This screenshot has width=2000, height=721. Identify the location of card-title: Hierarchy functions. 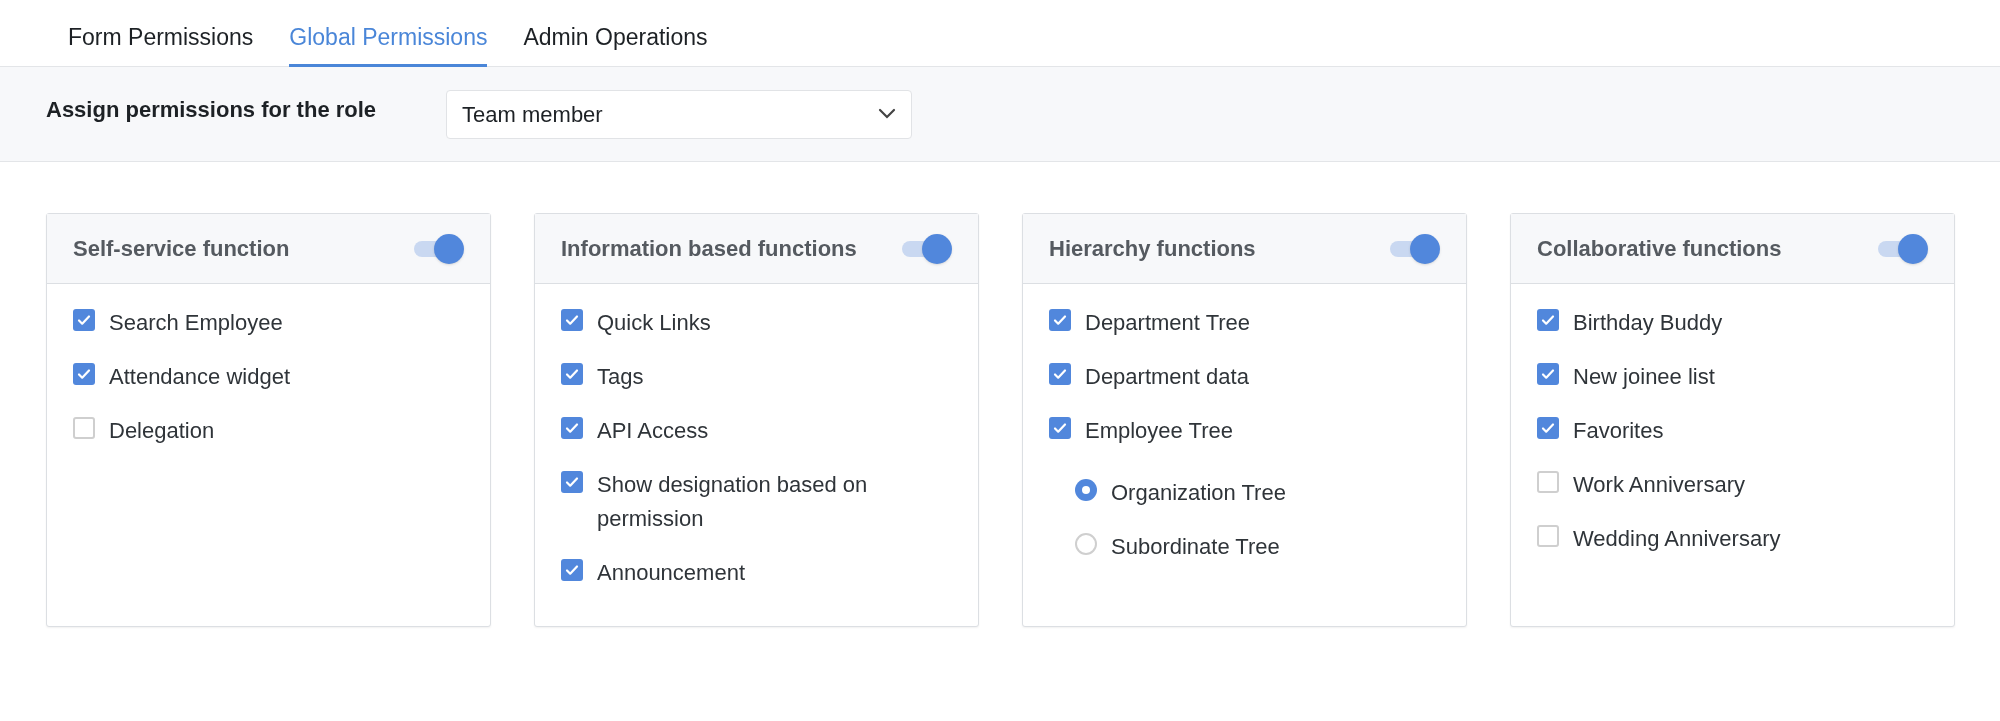
(1152, 249).